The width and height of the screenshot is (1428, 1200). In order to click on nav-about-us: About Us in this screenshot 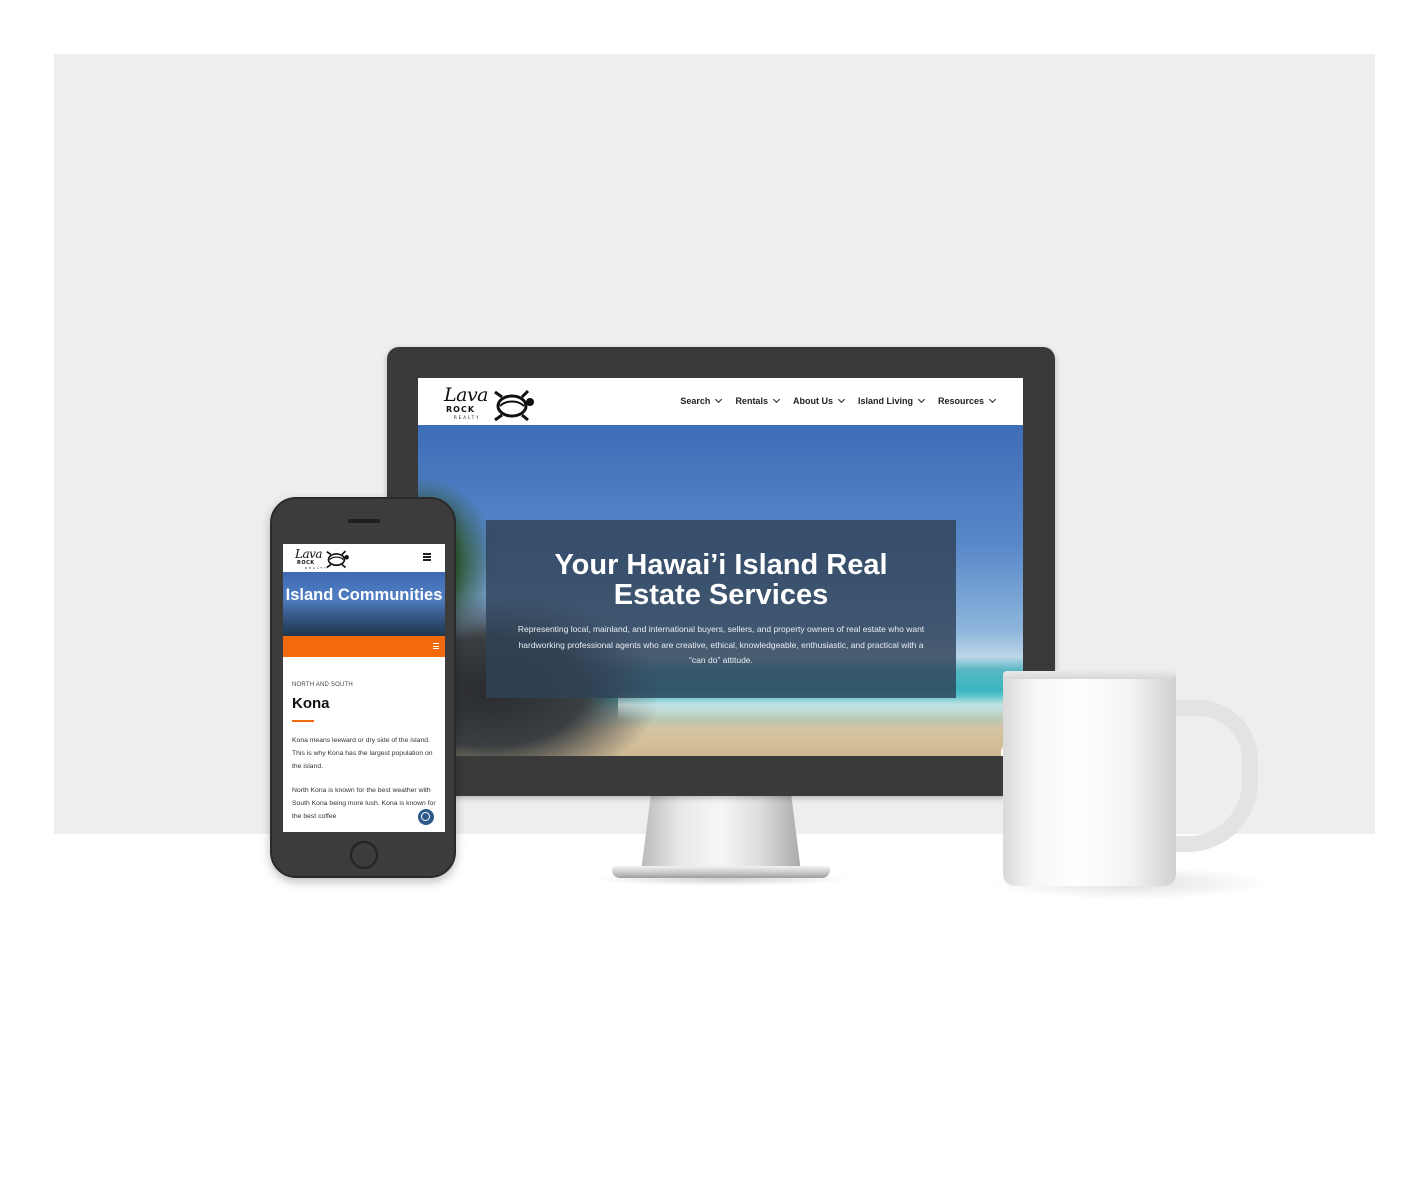, I will do `click(818, 400)`.